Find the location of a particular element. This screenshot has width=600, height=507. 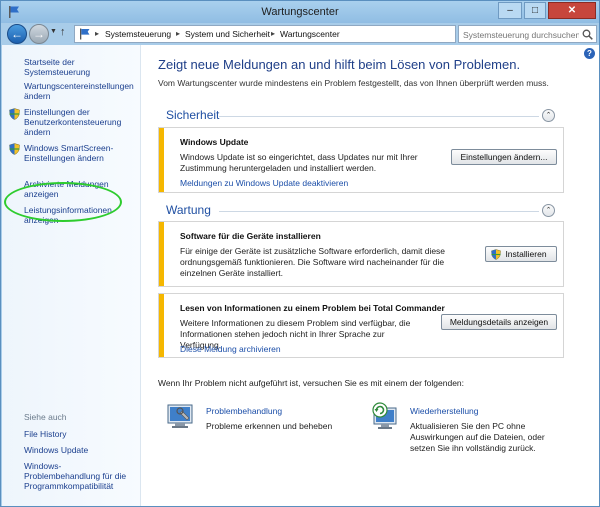

install-button: Installieren is located at coordinates (521, 254).